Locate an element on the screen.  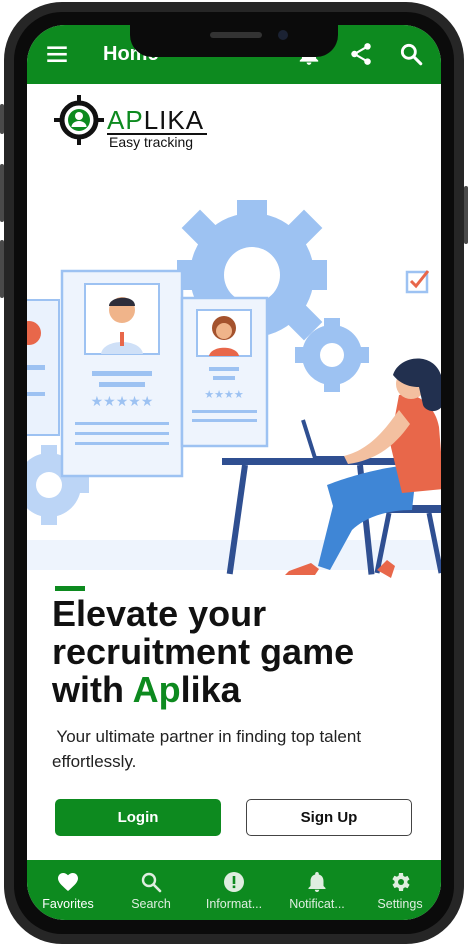
gear-icon is located at coordinates (401, 882).